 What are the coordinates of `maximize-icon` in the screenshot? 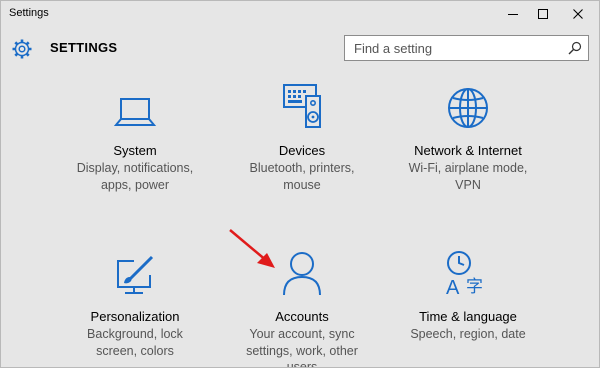 It's located at (543, 14).